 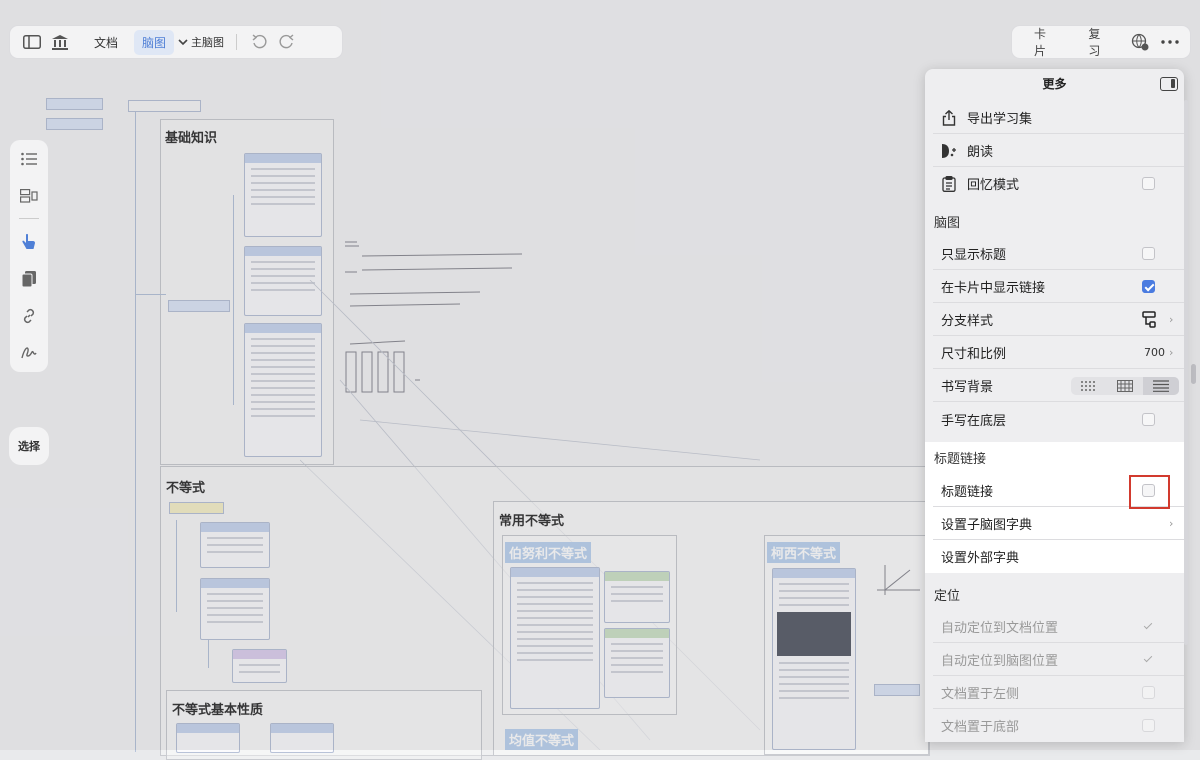 What do you see at coordinates (1170, 42) in the screenshot?
I see `more-icon` at bounding box center [1170, 42].